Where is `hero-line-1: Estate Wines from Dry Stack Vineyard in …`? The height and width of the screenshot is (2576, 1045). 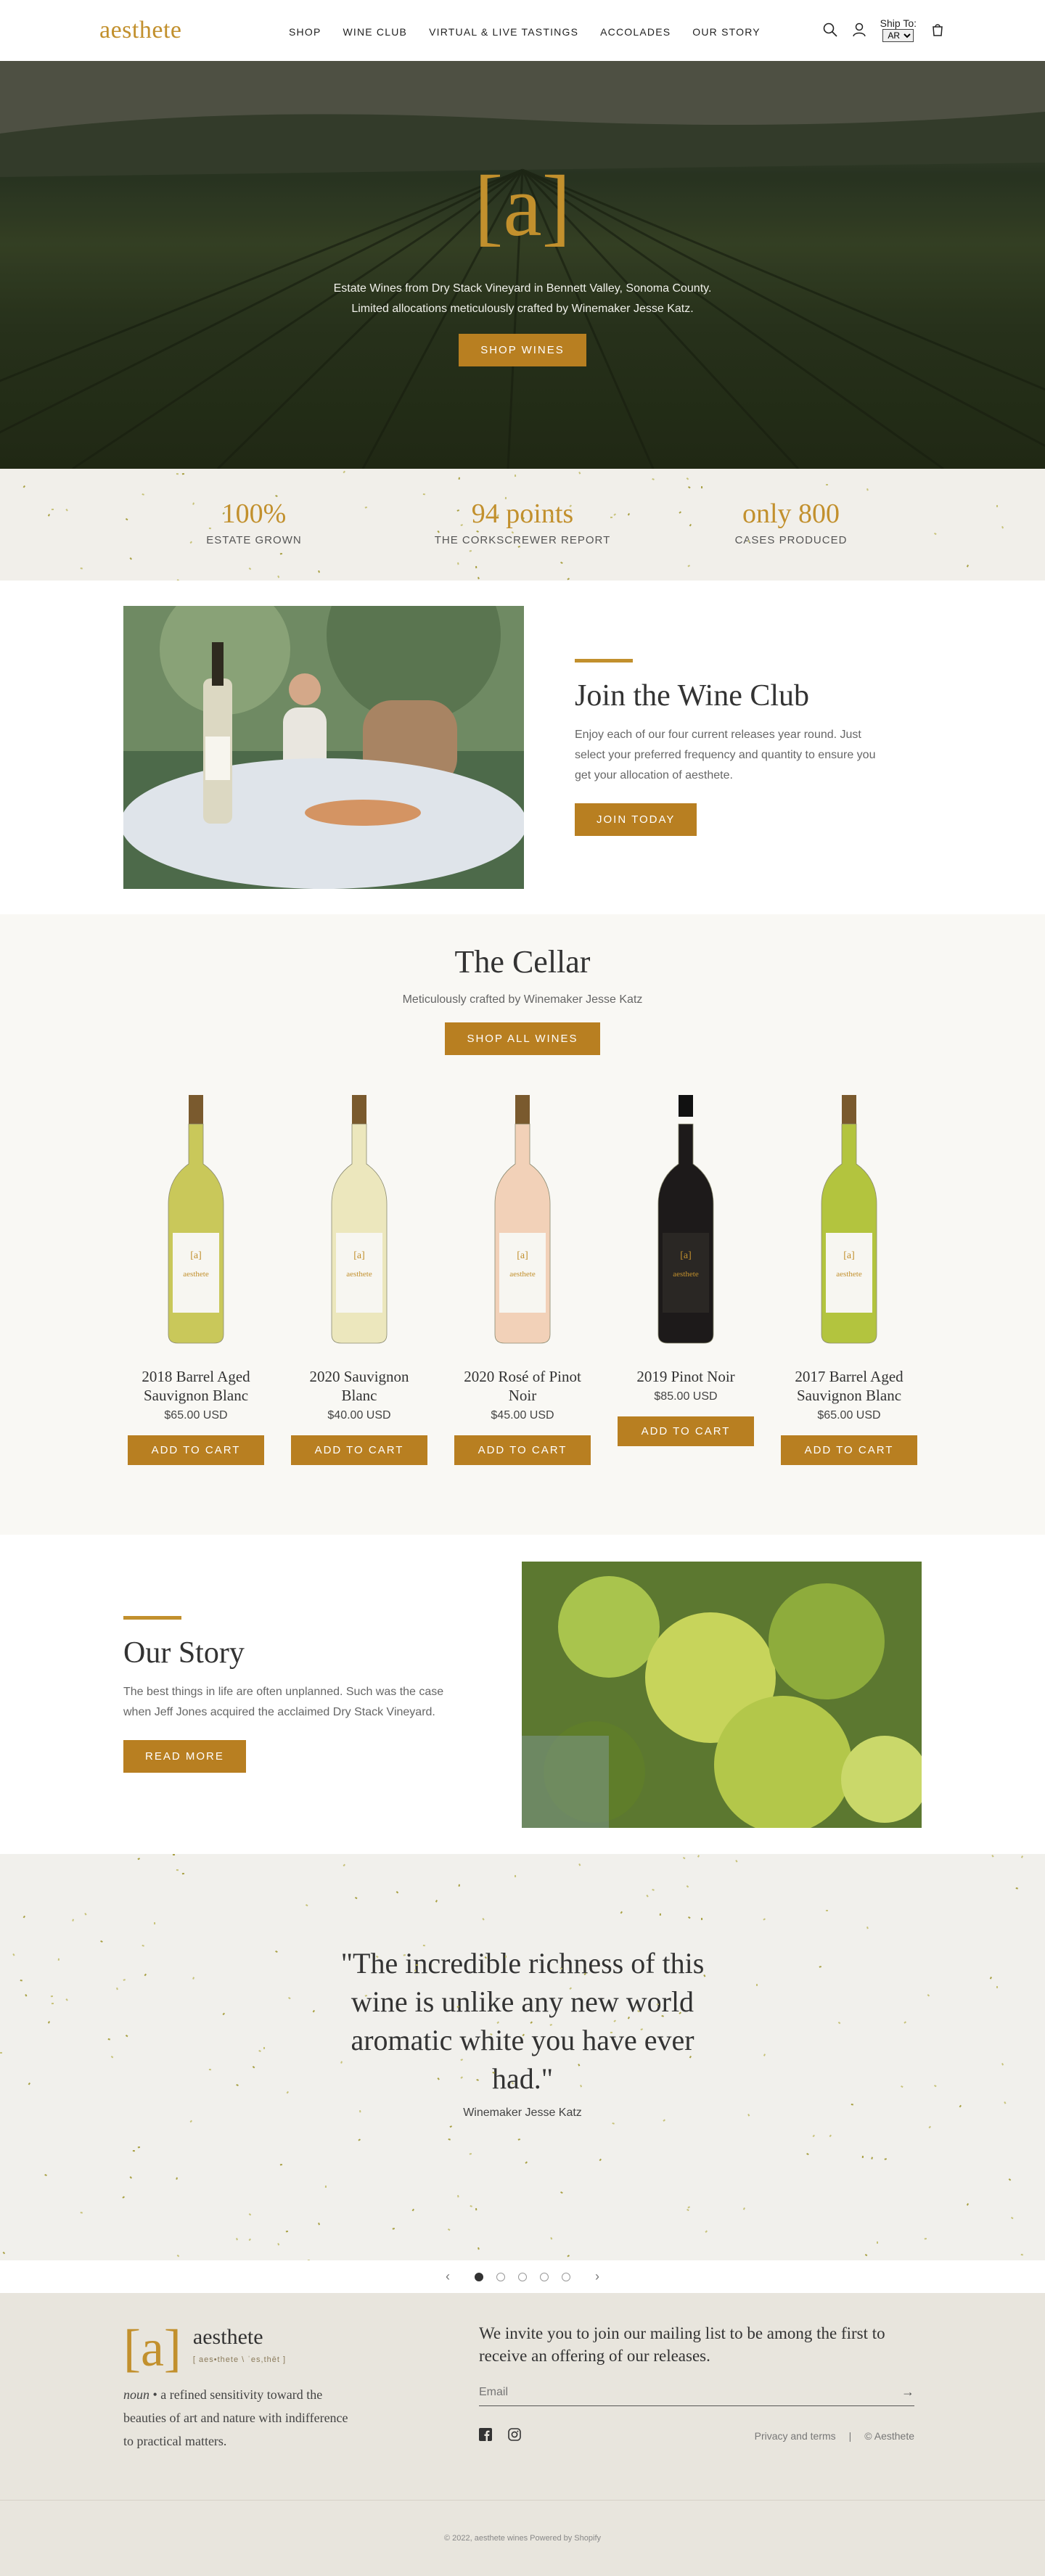 hero-line-1: Estate Wines from Dry Stack Vineyard in … is located at coordinates (522, 288).